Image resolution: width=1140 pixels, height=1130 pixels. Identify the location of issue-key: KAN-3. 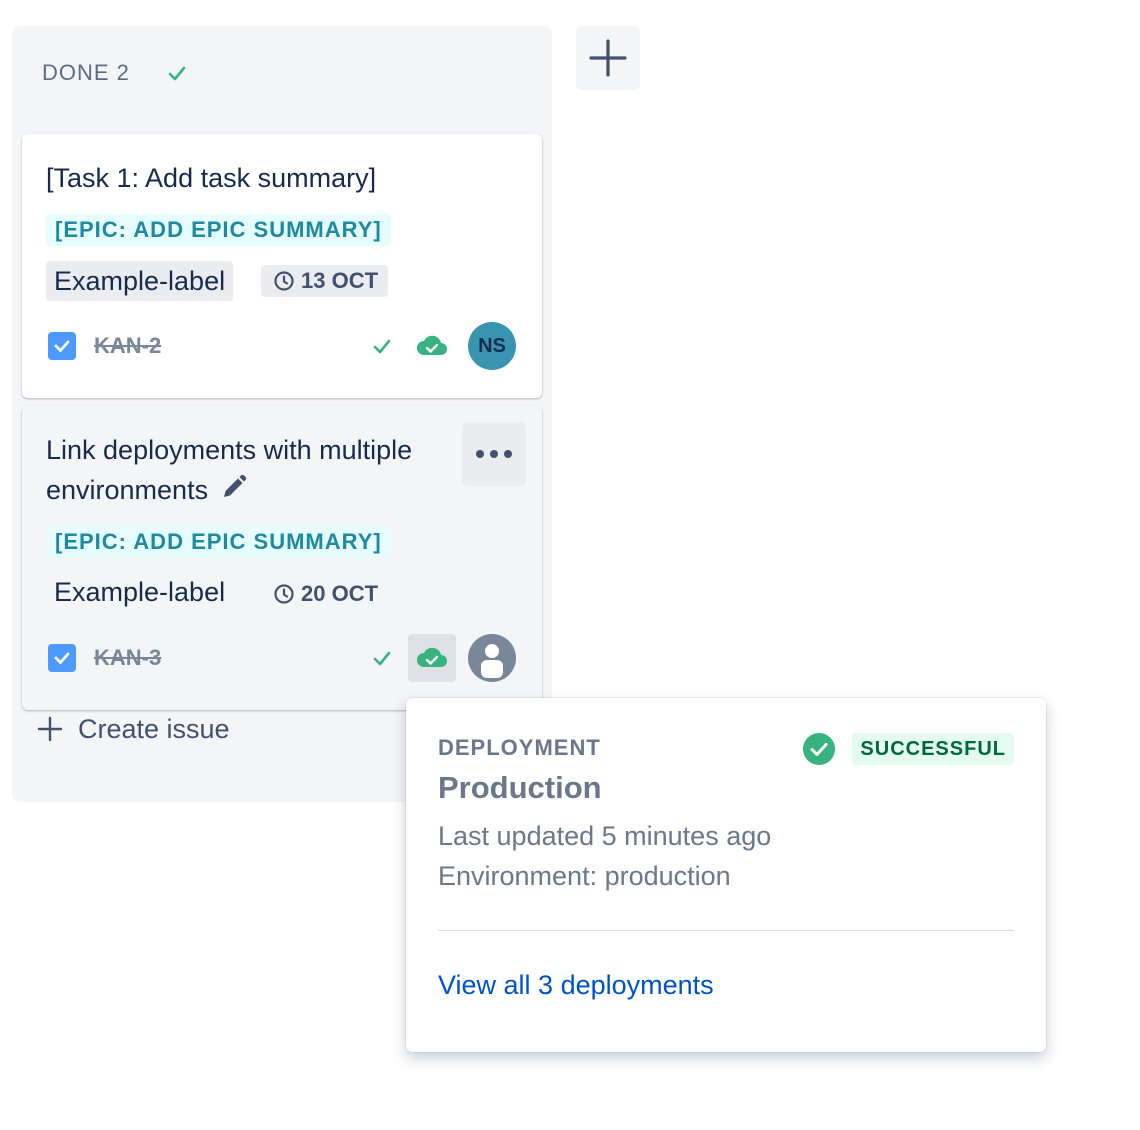
(127, 658).